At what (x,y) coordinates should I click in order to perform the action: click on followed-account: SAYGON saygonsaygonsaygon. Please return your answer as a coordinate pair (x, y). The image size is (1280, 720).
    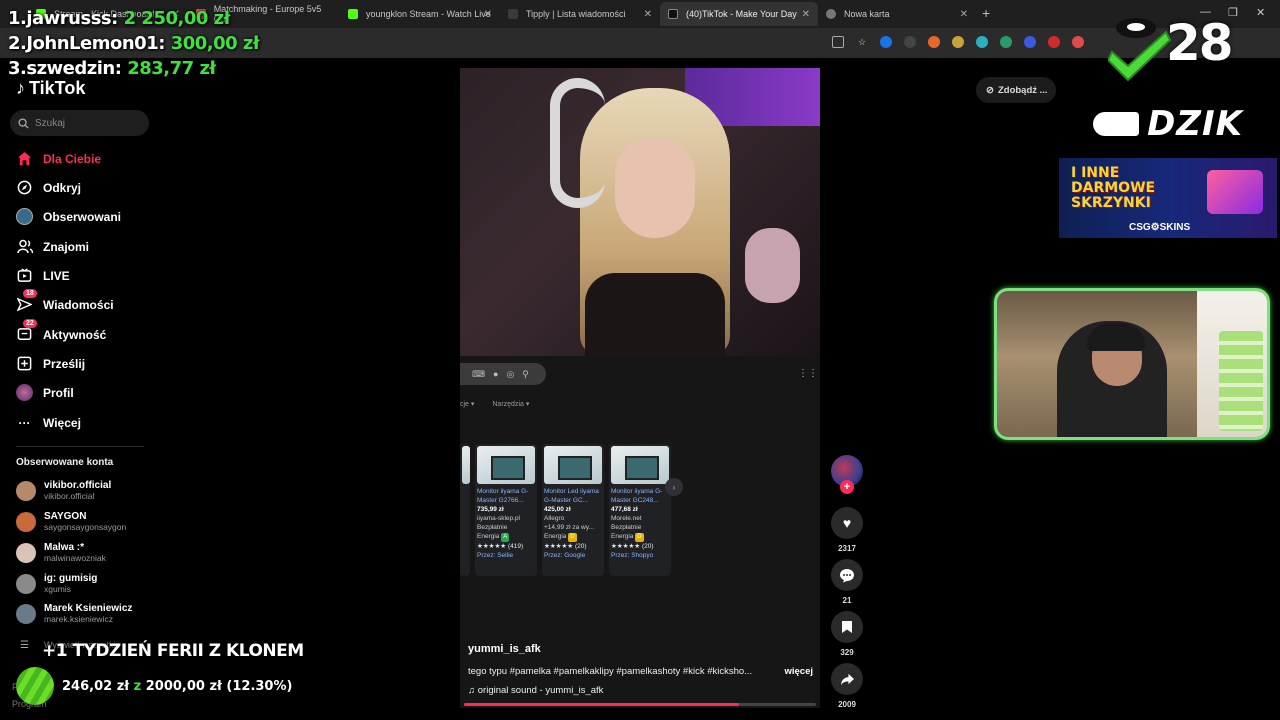
    Looking at the image, I should click on (71, 521).